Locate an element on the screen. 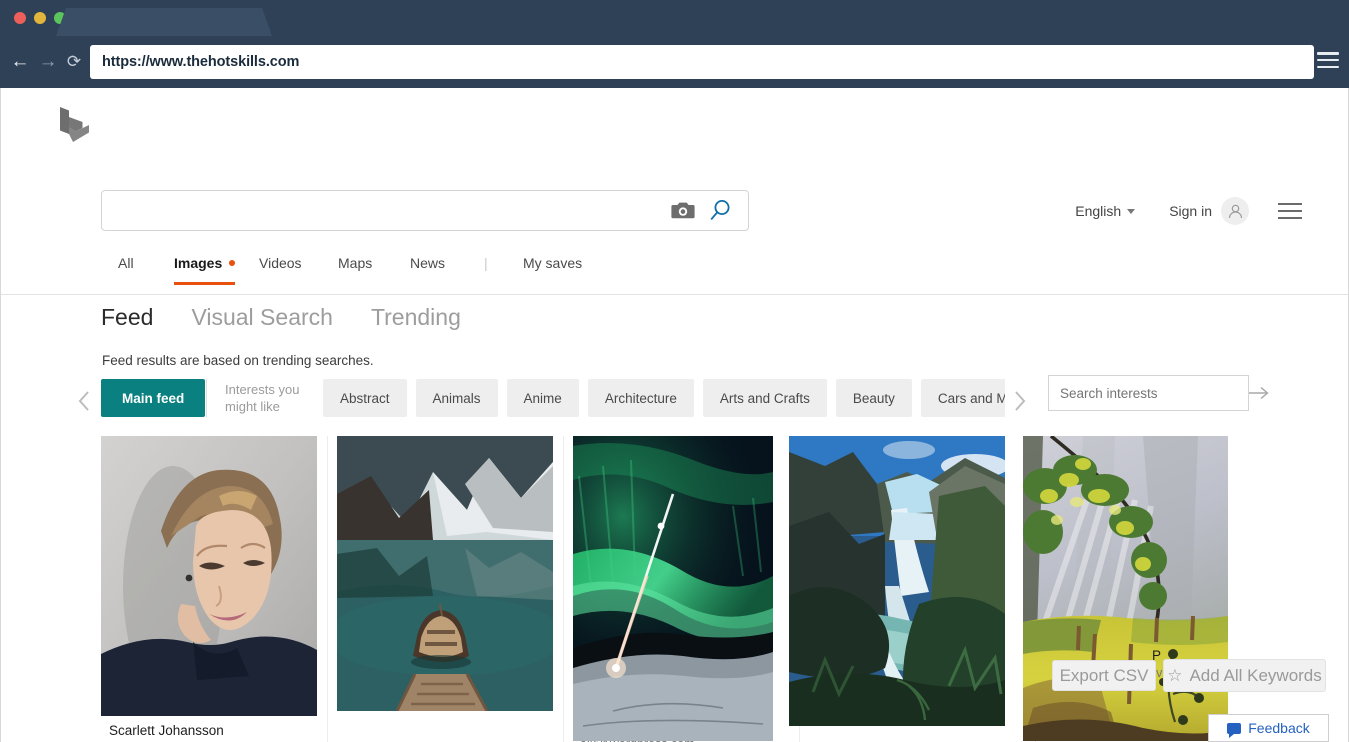 The width and height of the screenshot is (1349, 742). minimize-window-button is located at coordinates (40, 18).